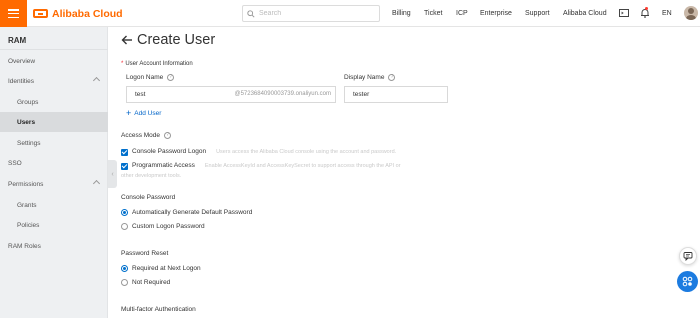 This screenshot has height=318, width=700. Describe the element at coordinates (140, 94) in the screenshot. I see `logon-name-value: test` at that location.